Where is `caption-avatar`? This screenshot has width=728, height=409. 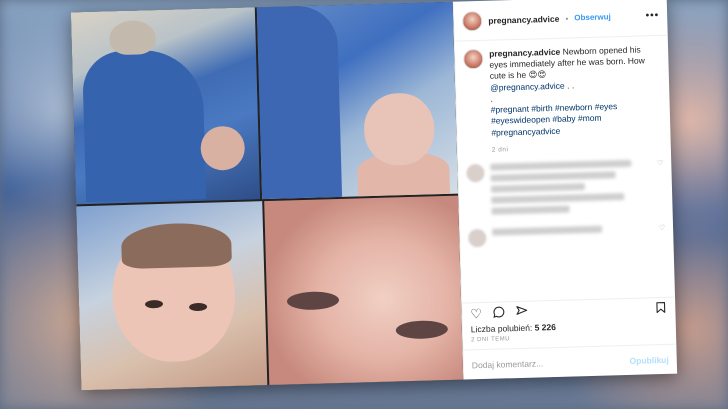 caption-avatar is located at coordinates (473, 59).